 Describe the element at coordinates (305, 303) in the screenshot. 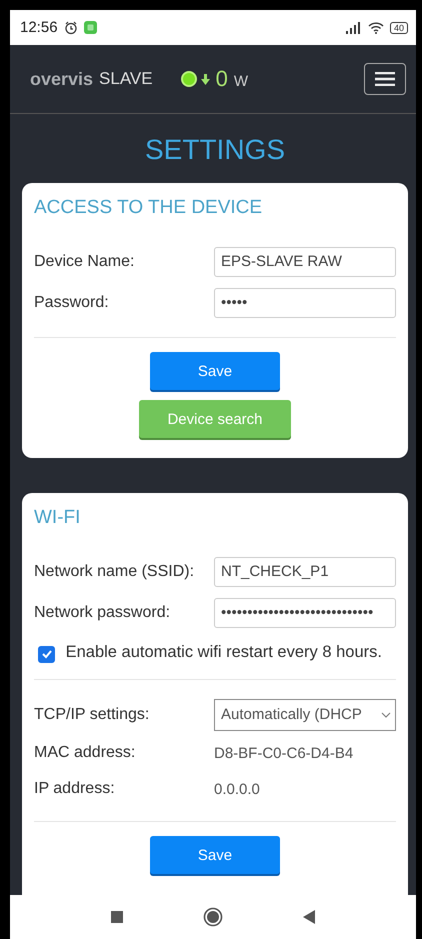

I see `text-field: •••••` at that location.